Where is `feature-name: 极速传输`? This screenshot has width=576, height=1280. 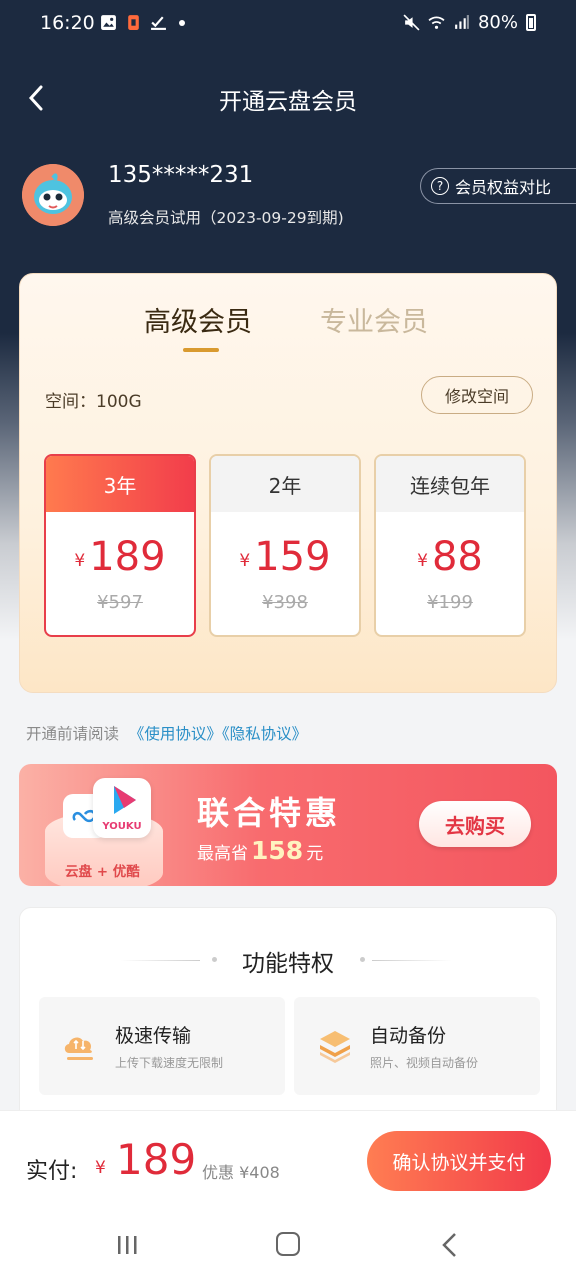
feature-name: 极速传输 is located at coordinates (153, 1036).